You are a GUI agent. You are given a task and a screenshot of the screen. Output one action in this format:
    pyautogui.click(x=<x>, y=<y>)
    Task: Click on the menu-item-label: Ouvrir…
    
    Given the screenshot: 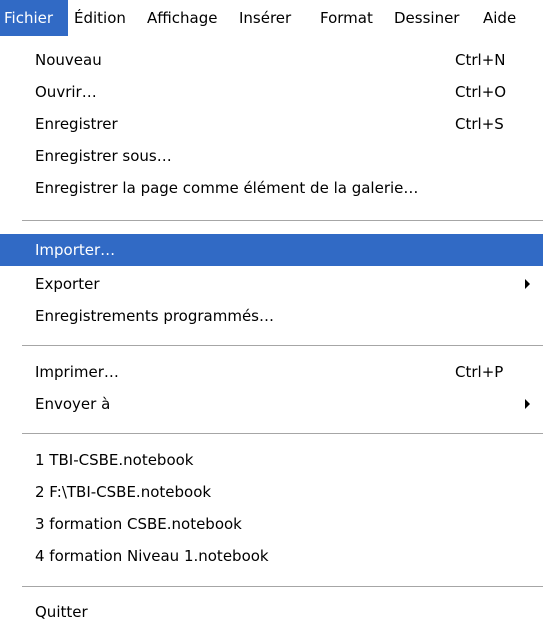 What is the action you would take?
    pyautogui.click(x=66, y=92)
    